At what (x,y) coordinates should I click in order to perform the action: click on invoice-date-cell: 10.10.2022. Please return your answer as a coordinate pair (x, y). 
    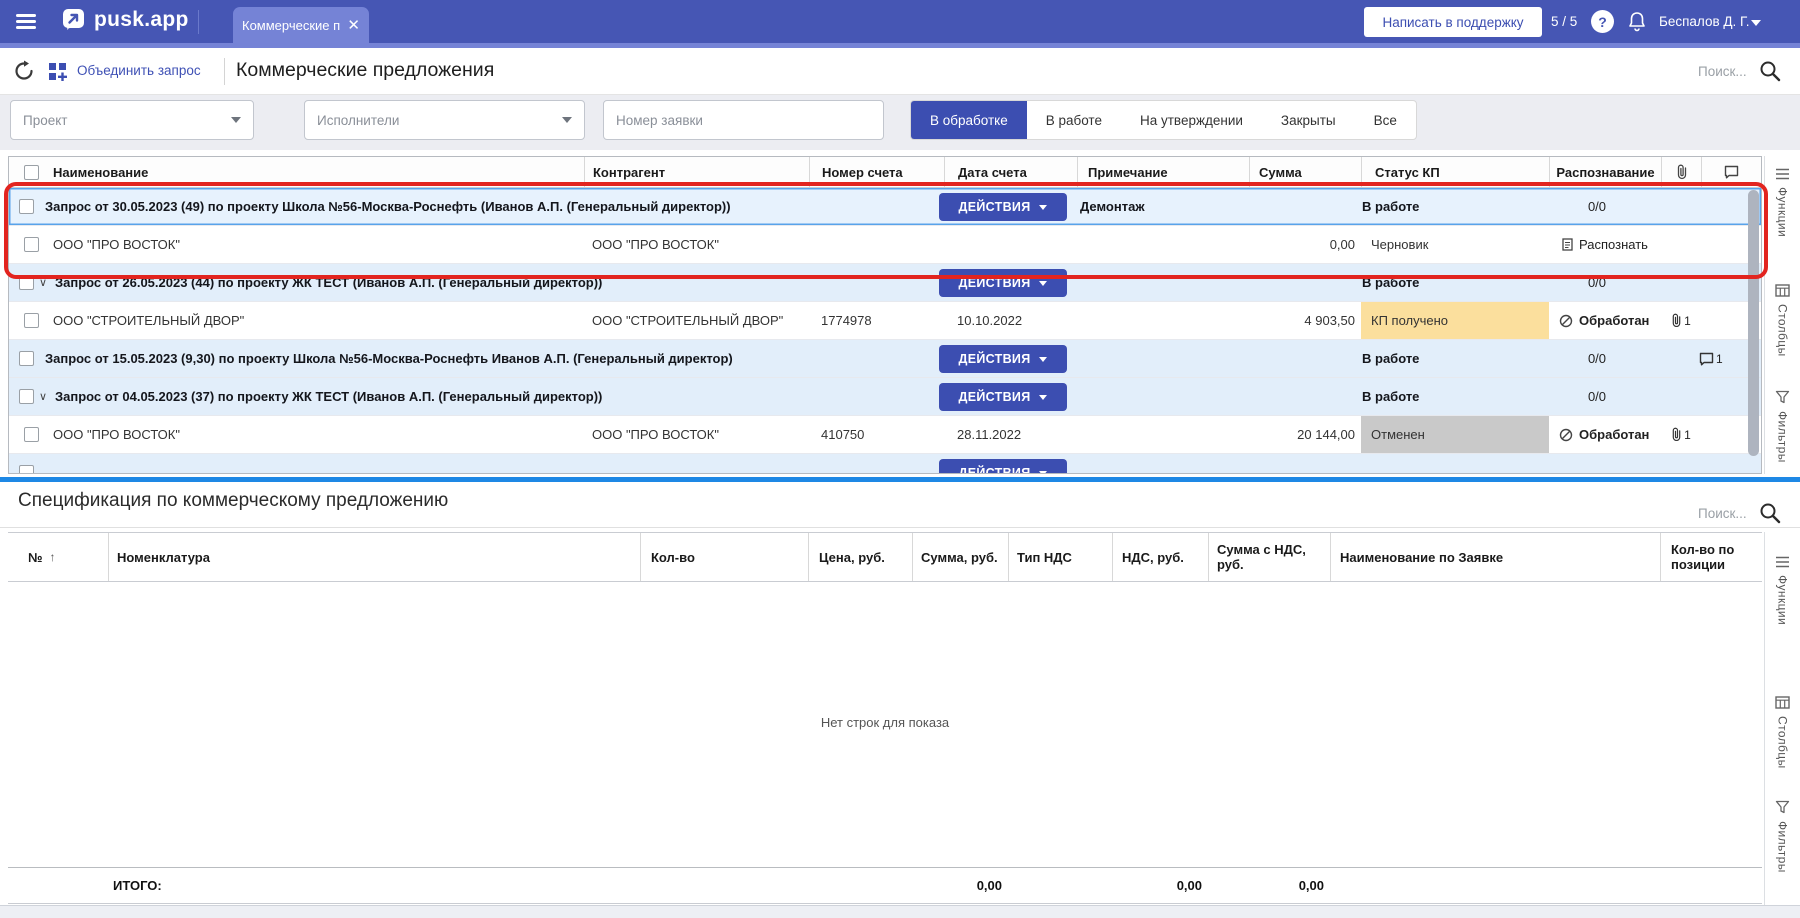
    Looking at the image, I should click on (990, 320).